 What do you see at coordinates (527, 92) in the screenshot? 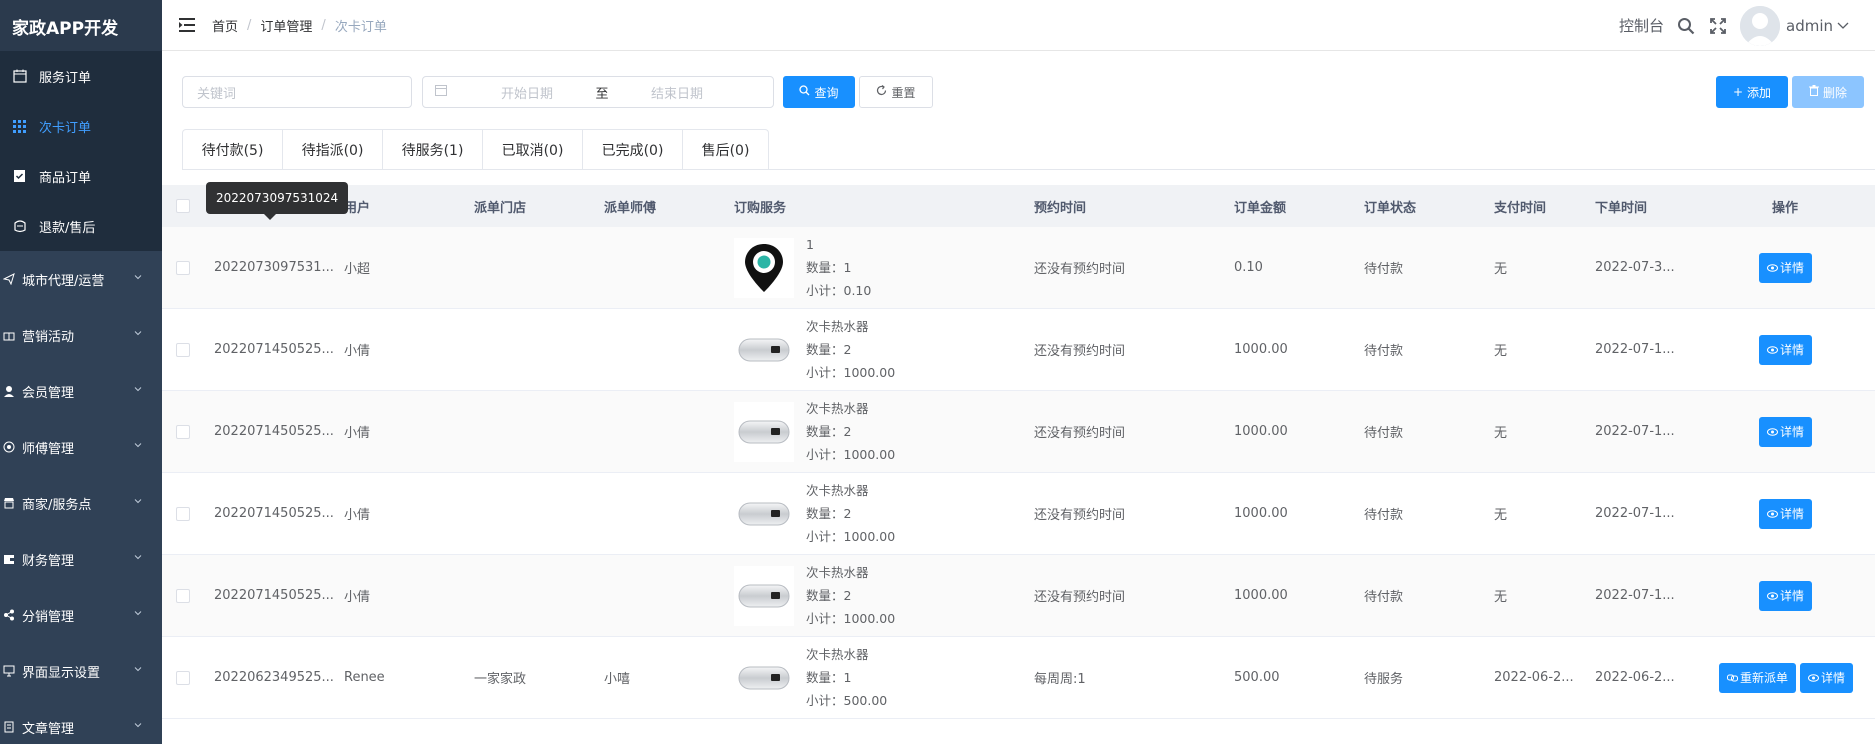
I see `start-date-input: 开始日期` at bounding box center [527, 92].